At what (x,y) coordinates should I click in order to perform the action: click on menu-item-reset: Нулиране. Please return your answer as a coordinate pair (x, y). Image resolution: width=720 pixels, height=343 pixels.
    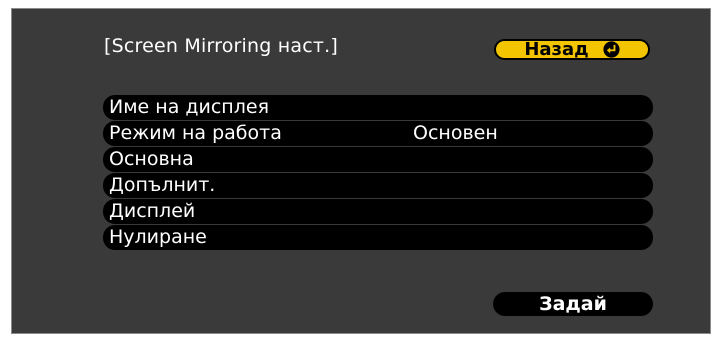
    Looking at the image, I should click on (378, 237).